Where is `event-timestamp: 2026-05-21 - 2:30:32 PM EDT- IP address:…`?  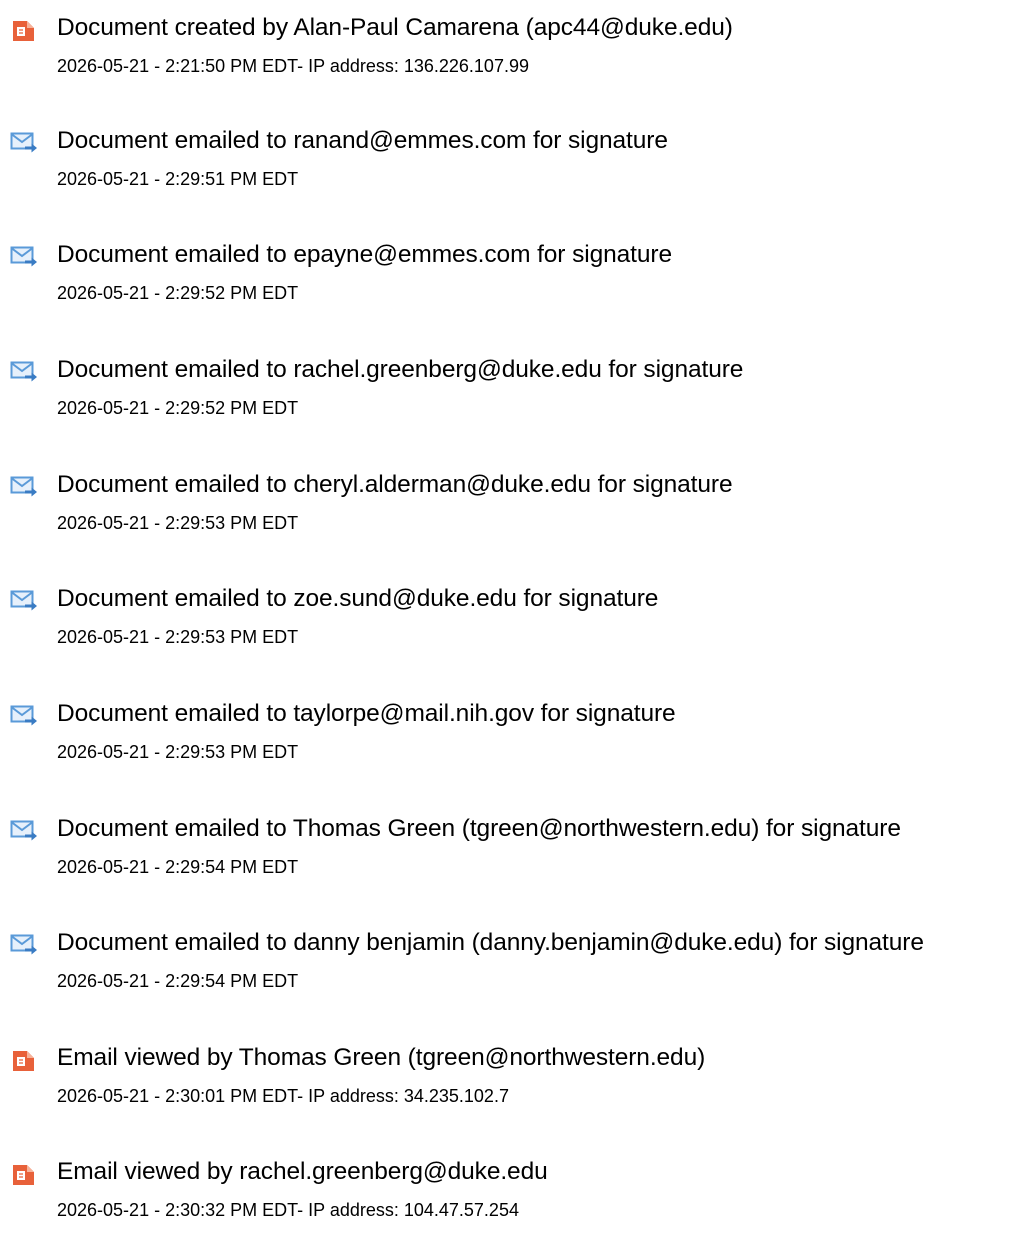 event-timestamp: 2026-05-21 - 2:30:32 PM EDT- IP address:… is located at coordinates (288, 1210).